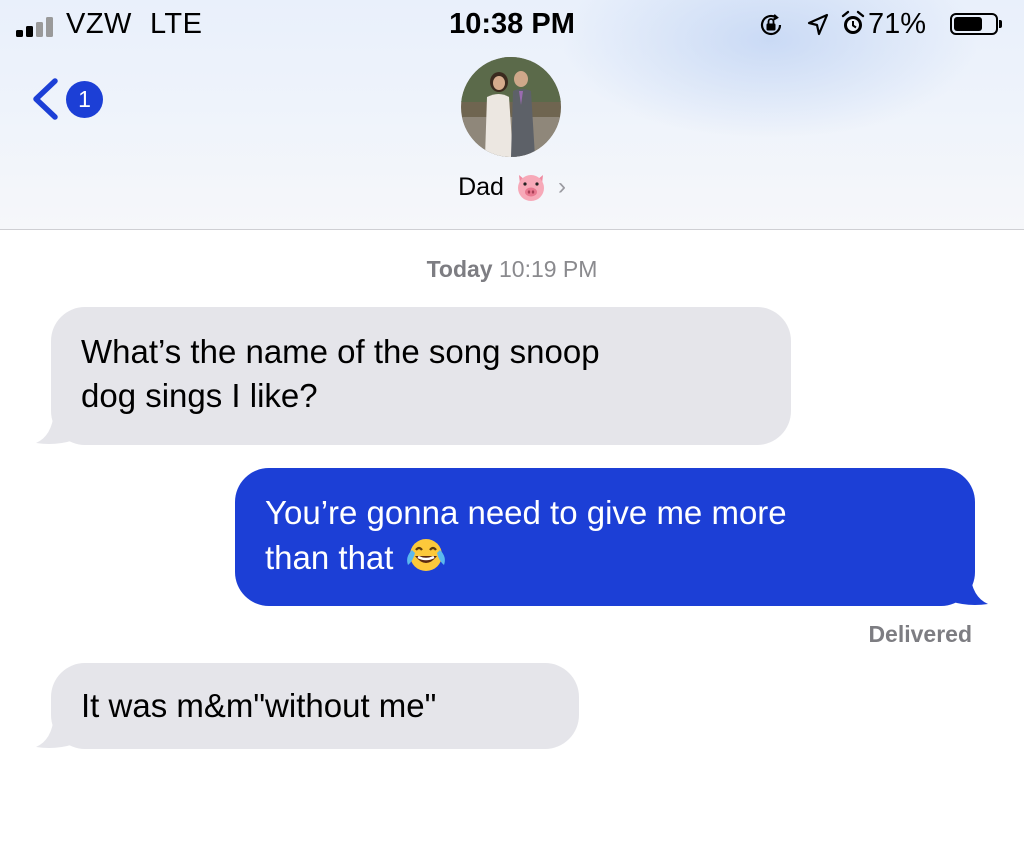 This screenshot has width=1024, height=860. What do you see at coordinates (771, 25) in the screenshot?
I see `orientation-lock-icon` at bounding box center [771, 25].